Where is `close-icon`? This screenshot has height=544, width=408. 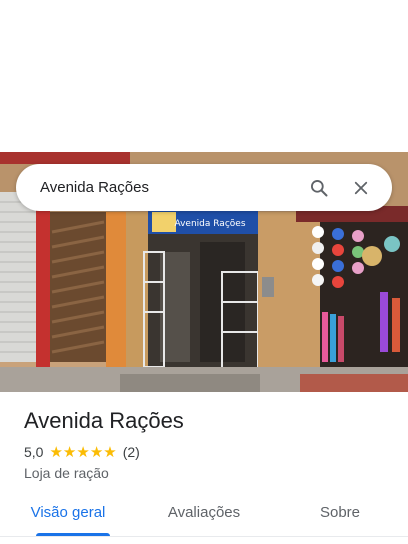
close-icon is located at coordinates (361, 187).